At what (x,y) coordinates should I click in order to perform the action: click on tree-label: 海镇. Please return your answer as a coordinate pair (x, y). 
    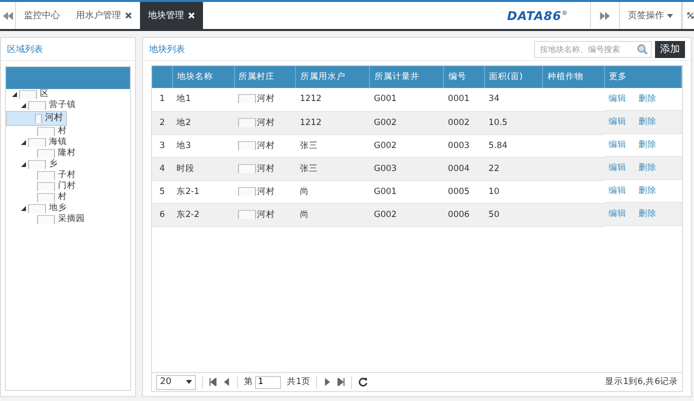
    Looking at the image, I should click on (58, 142).